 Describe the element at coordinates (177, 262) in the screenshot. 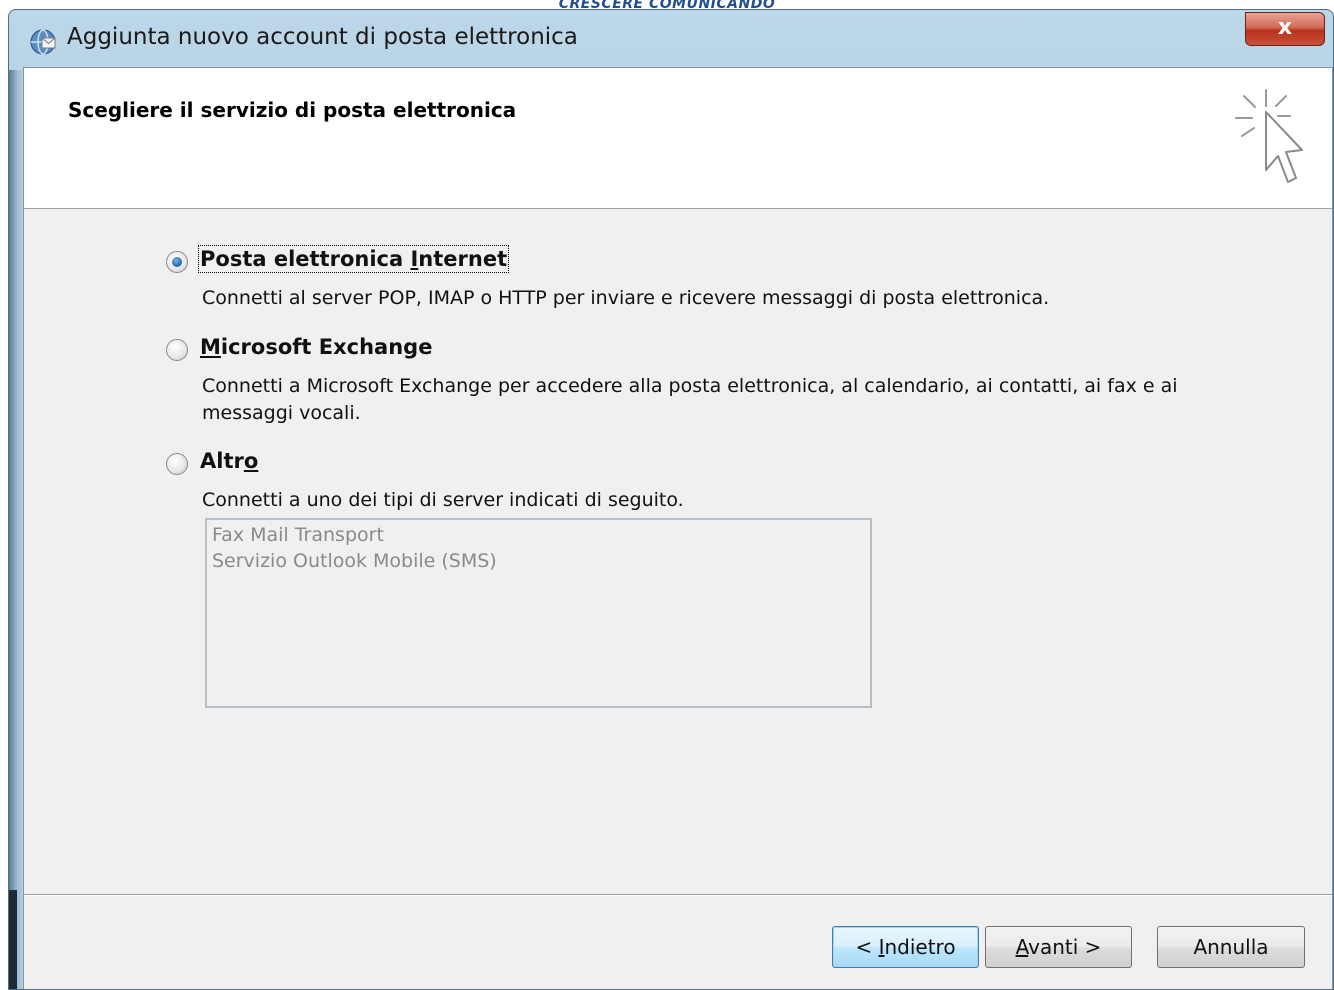

I see `radio-internet-email` at that location.